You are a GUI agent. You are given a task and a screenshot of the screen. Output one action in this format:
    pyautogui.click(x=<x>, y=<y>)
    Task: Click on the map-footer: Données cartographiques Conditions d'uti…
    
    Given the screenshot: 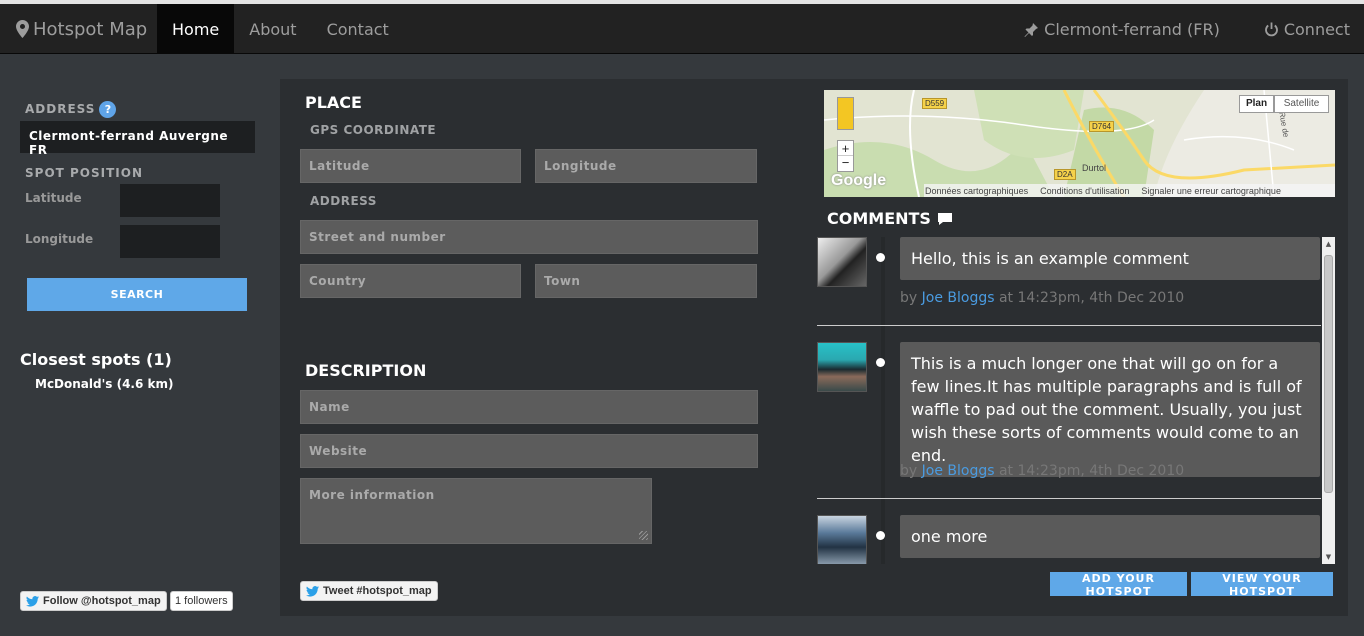 What is the action you would take?
    pyautogui.click(x=1129, y=190)
    